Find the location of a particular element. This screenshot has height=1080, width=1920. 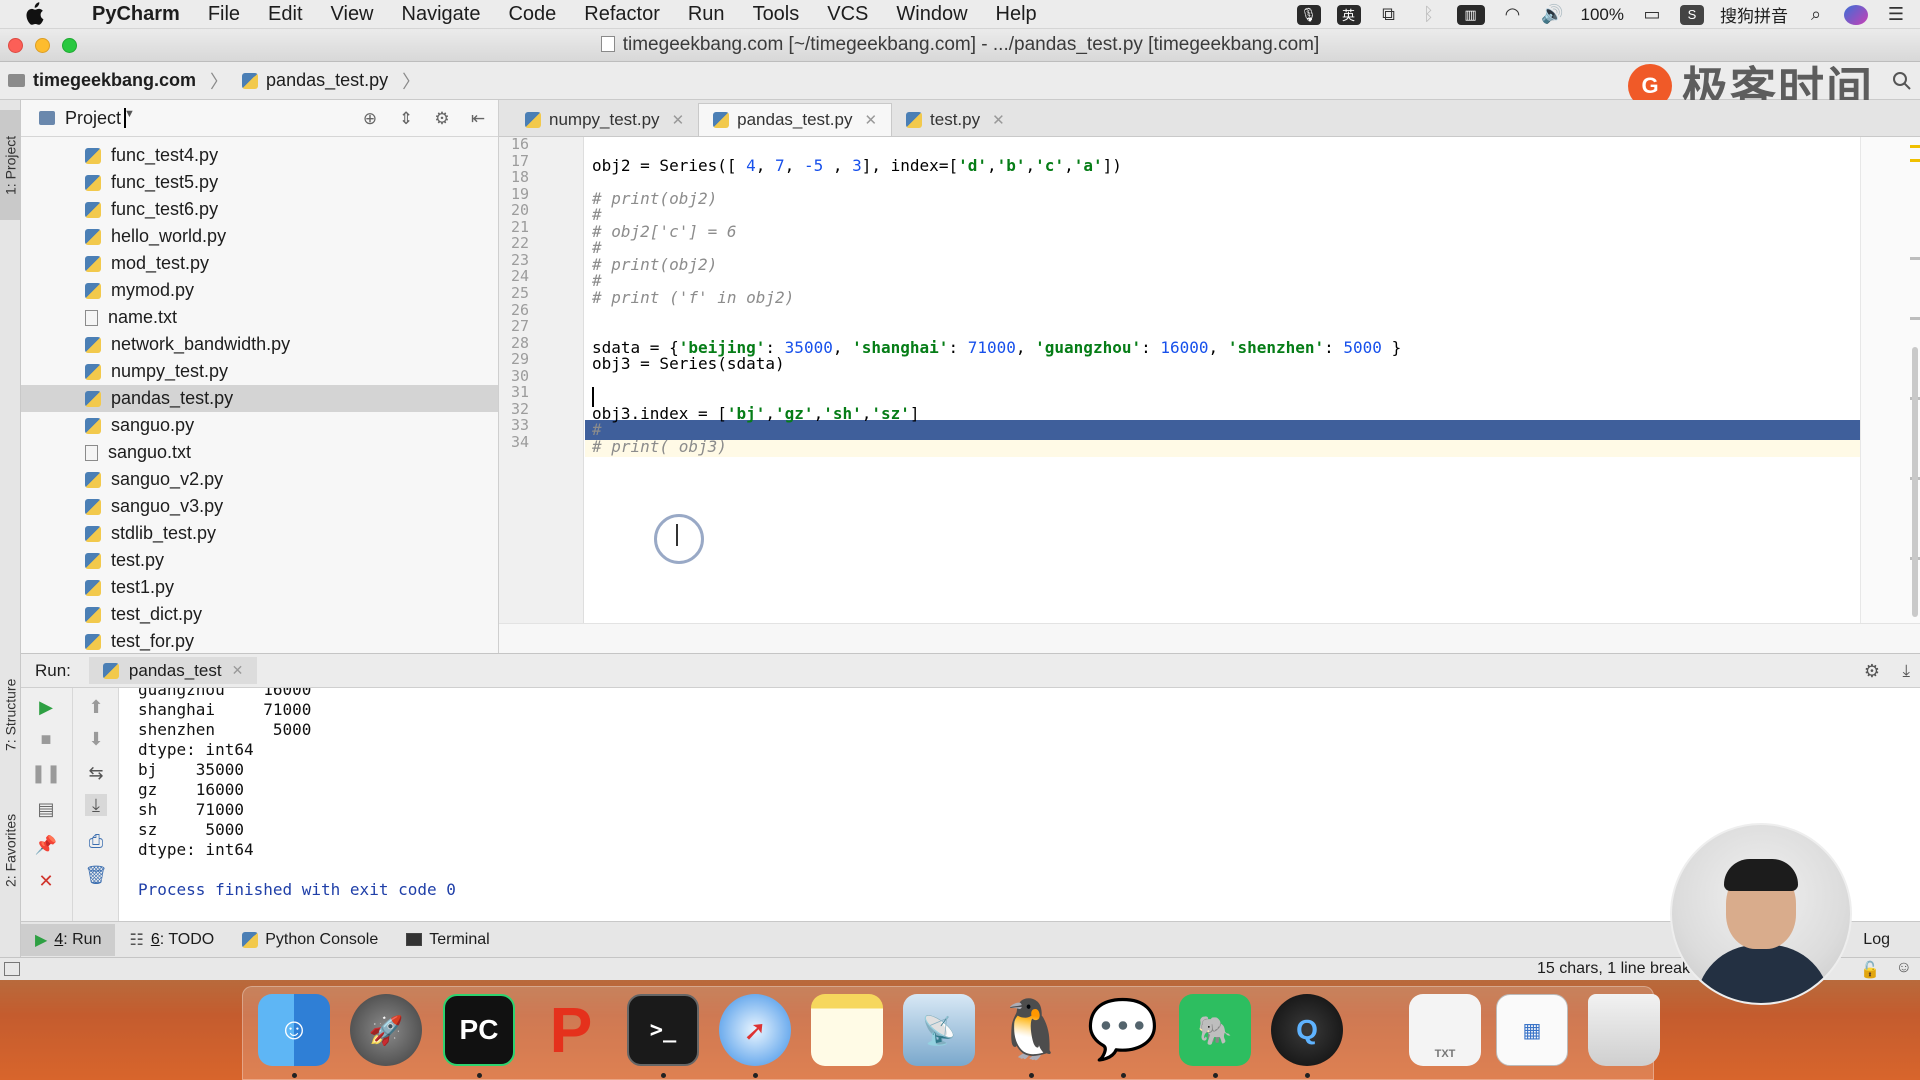

menu-vcs: VCS is located at coordinates (847, 14).